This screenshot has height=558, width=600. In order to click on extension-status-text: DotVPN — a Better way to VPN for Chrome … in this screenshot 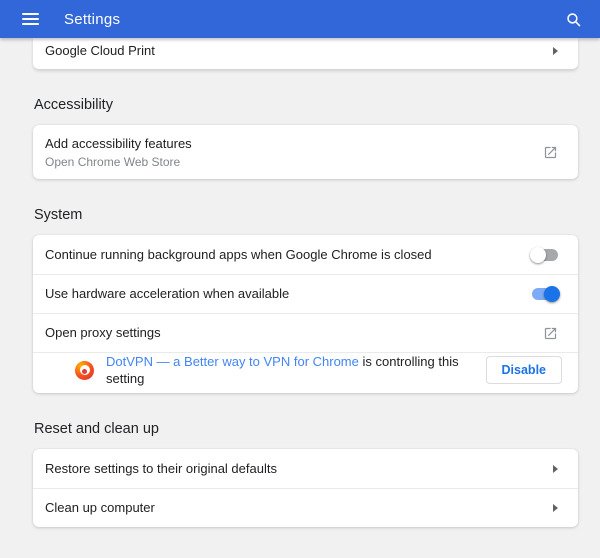, I will do `click(296, 370)`.